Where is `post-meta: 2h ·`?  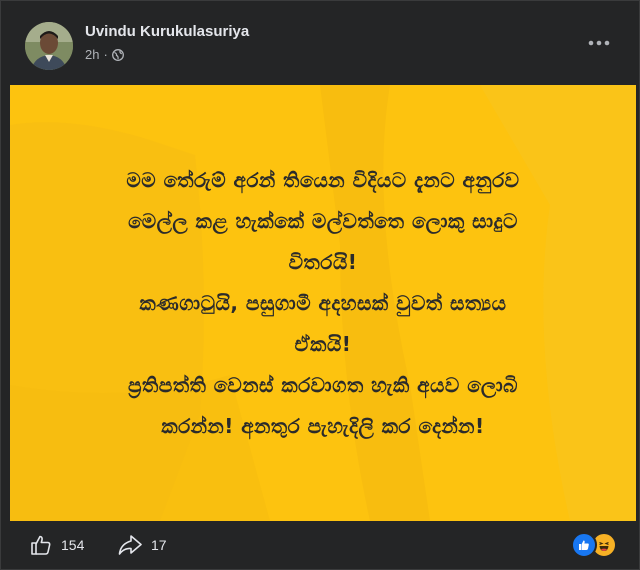
post-meta: 2h · is located at coordinates (104, 54).